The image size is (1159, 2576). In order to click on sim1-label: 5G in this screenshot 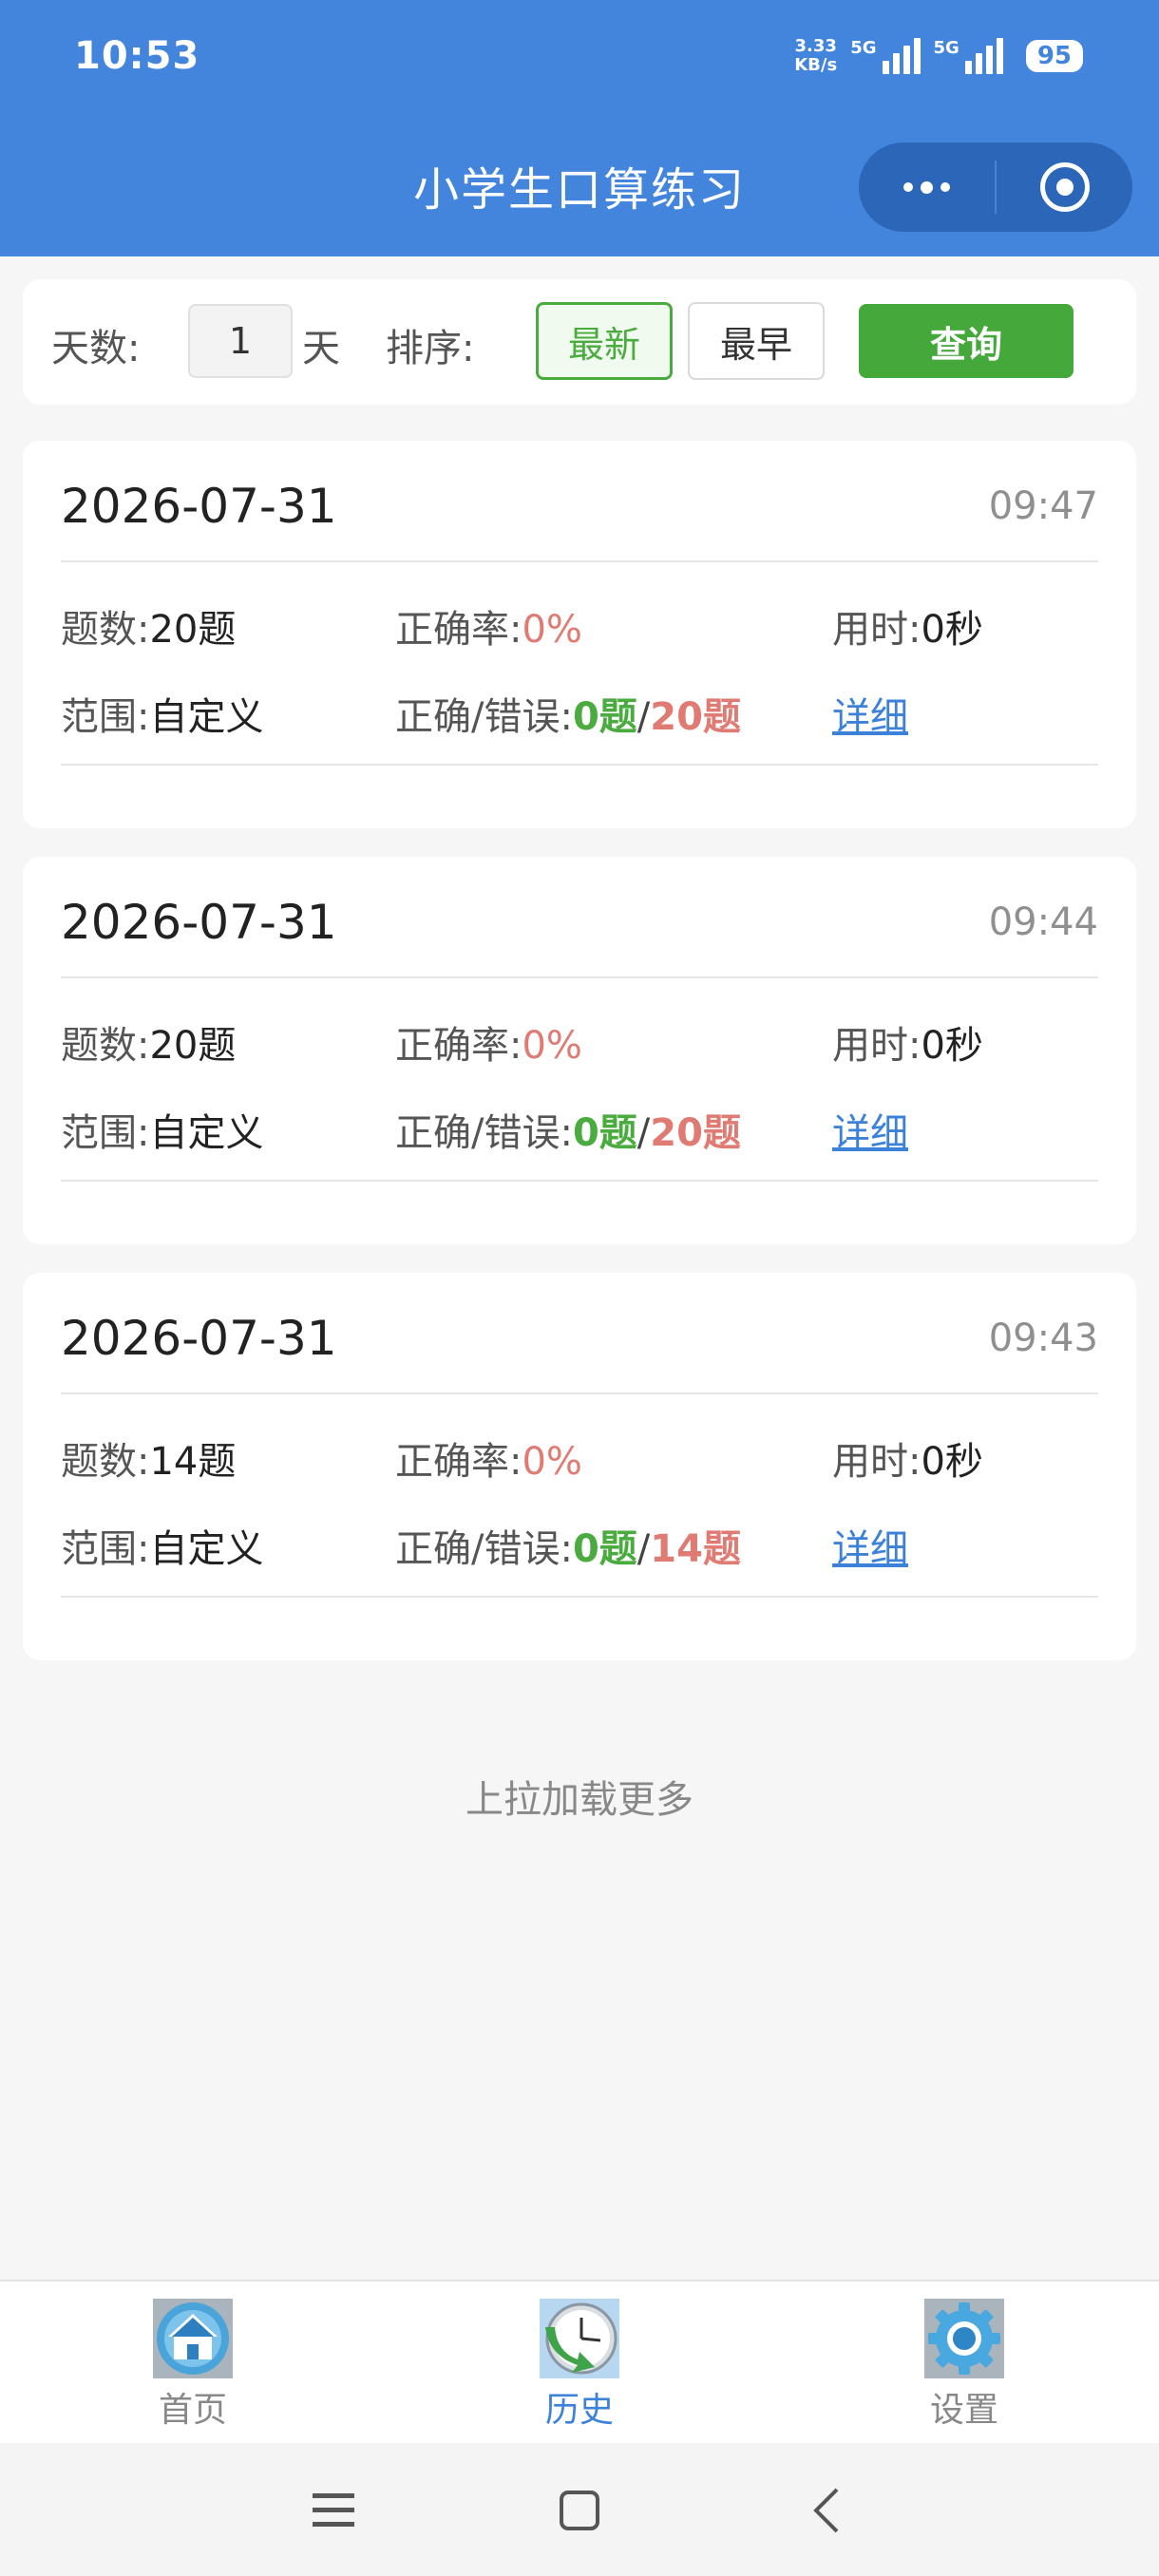, I will do `click(863, 48)`.